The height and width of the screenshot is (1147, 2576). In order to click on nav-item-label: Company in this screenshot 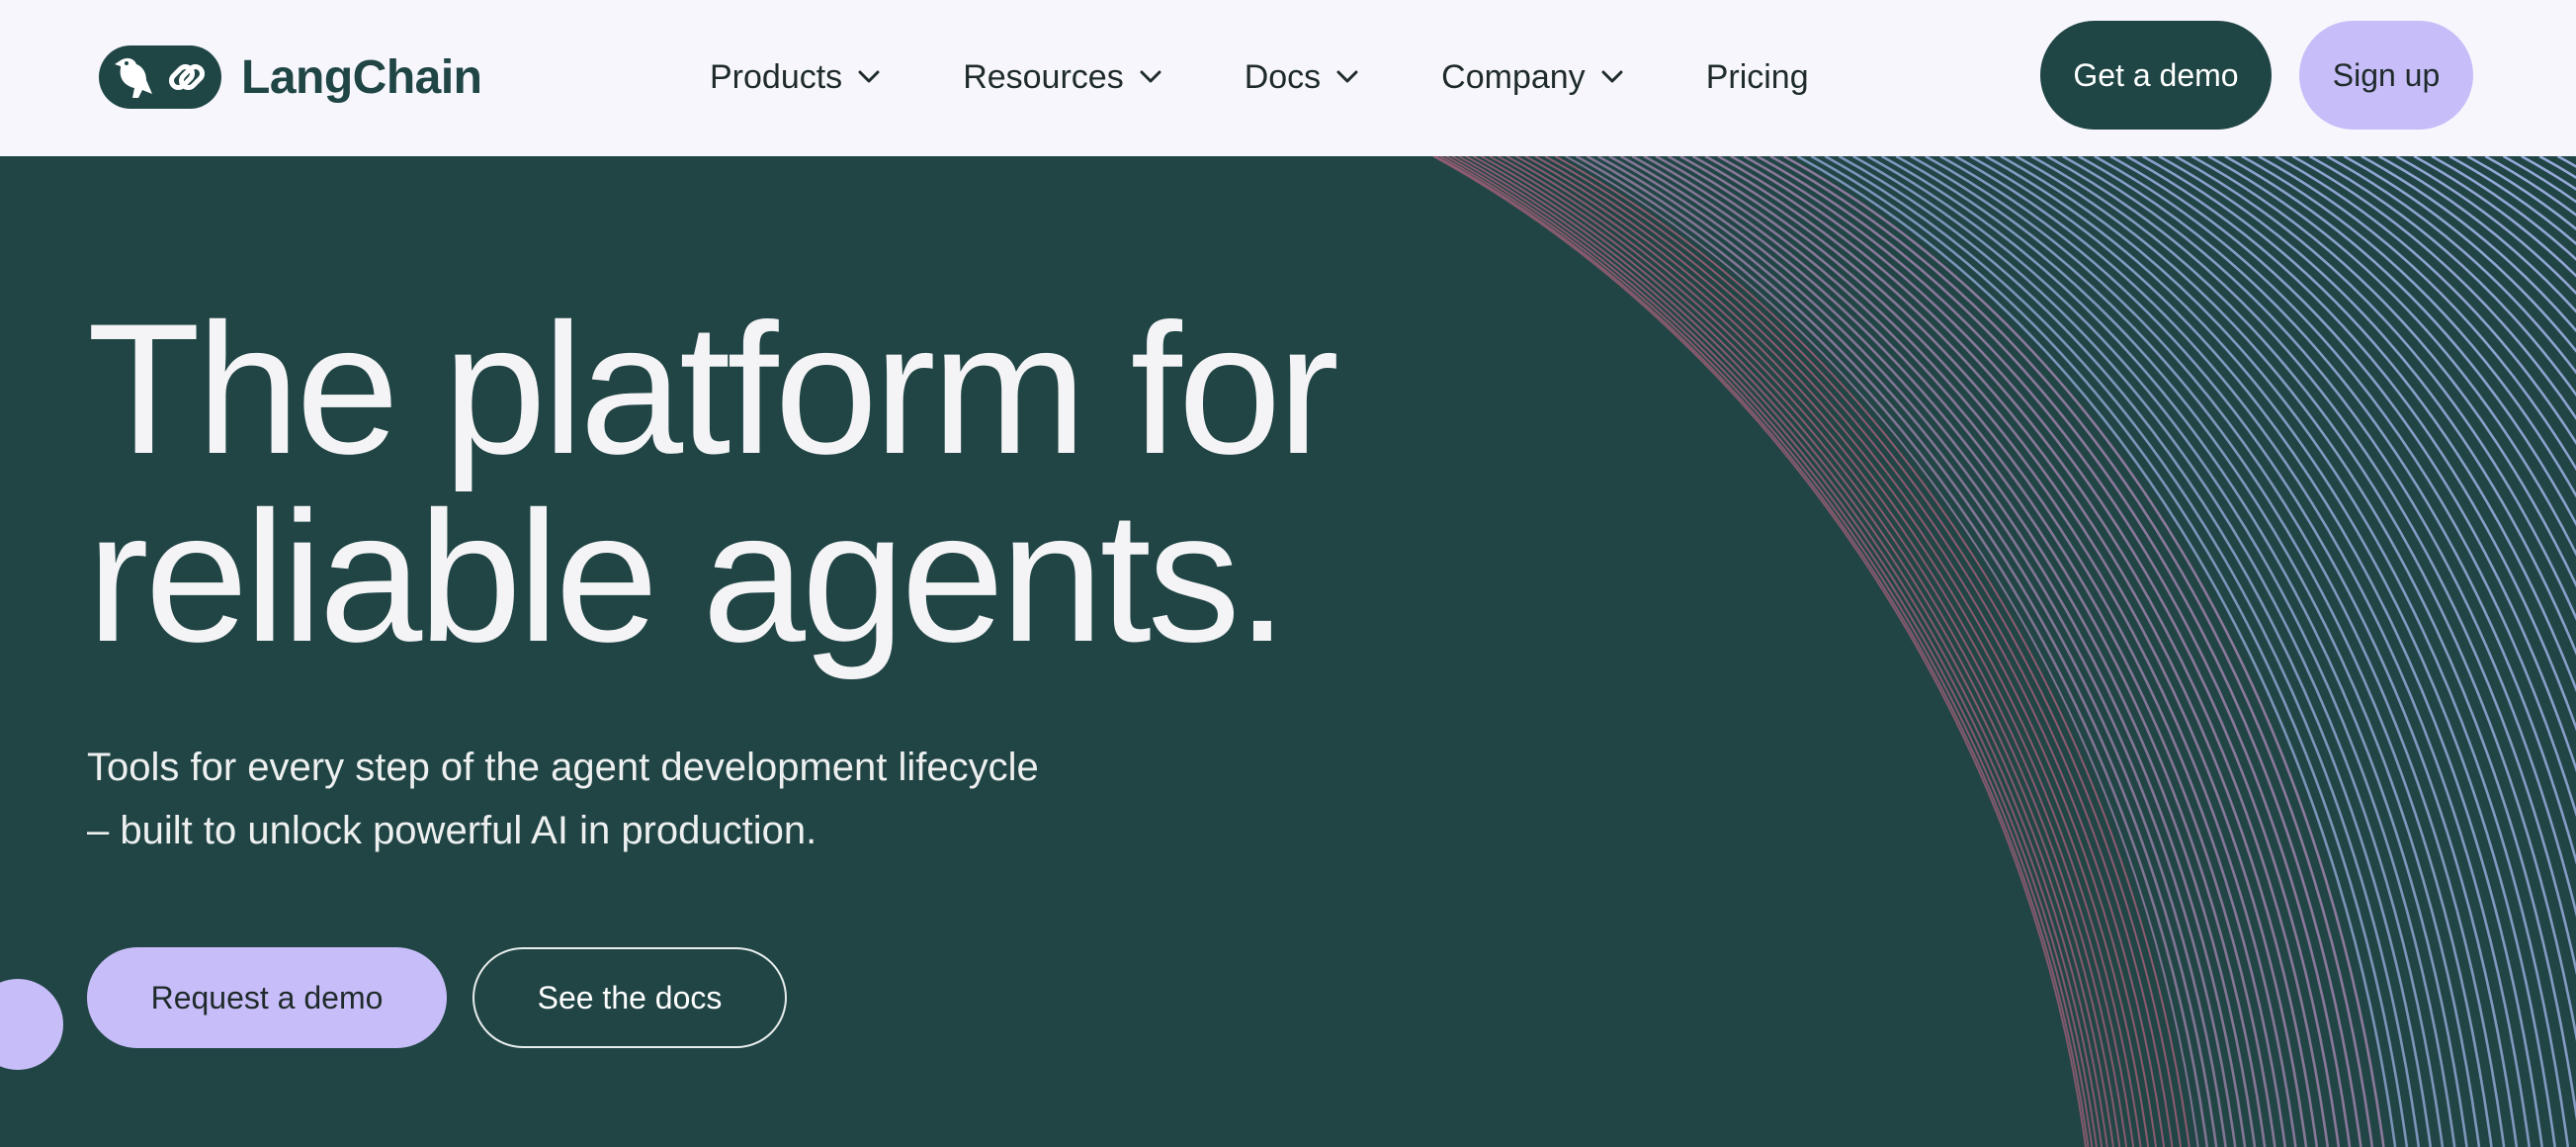, I will do `click(1513, 76)`.